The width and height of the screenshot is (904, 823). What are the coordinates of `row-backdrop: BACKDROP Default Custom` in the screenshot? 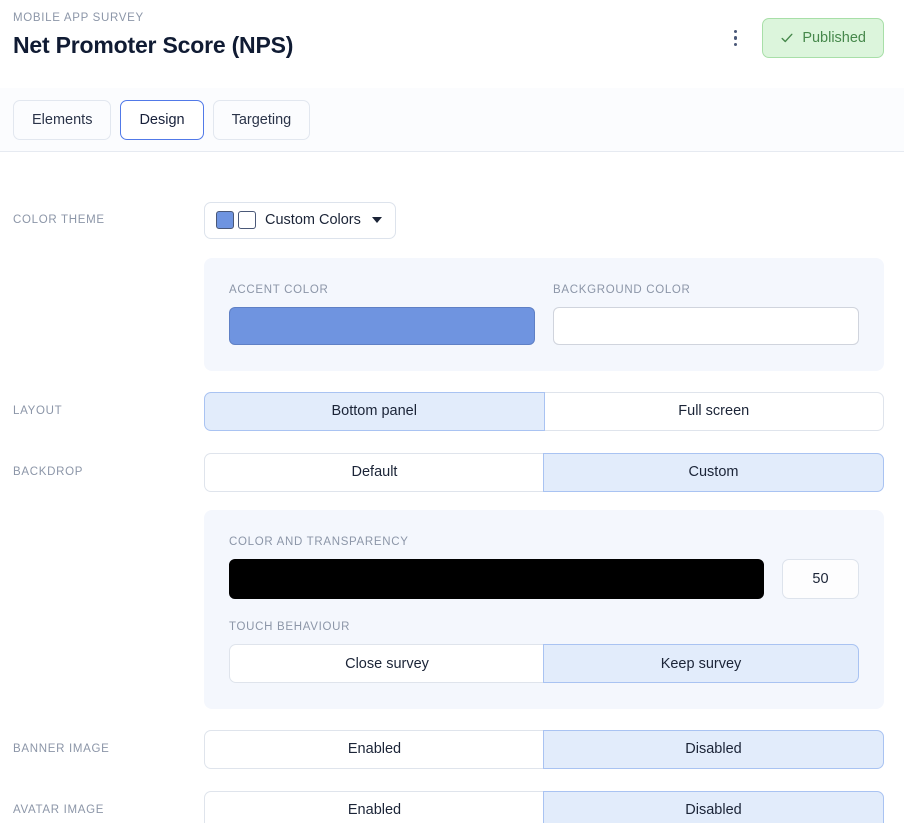 It's located at (448, 472).